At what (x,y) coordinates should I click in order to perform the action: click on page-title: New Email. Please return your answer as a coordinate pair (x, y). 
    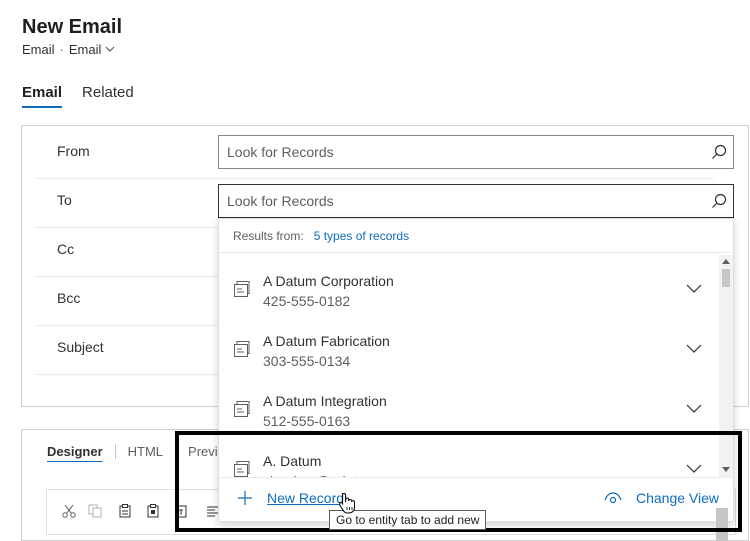
    Looking at the image, I should click on (72, 27).